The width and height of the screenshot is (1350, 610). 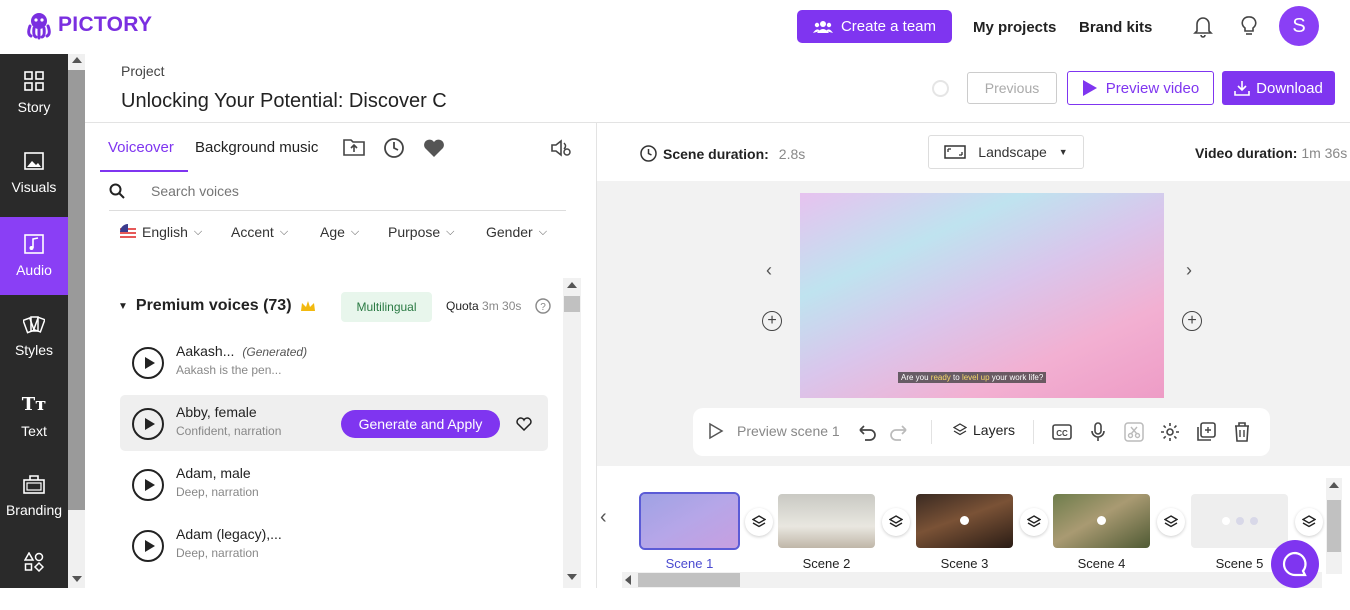 What do you see at coordinates (1101, 563) in the screenshot?
I see `scene-label: Scene 4` at bounding box center [1101, 563].